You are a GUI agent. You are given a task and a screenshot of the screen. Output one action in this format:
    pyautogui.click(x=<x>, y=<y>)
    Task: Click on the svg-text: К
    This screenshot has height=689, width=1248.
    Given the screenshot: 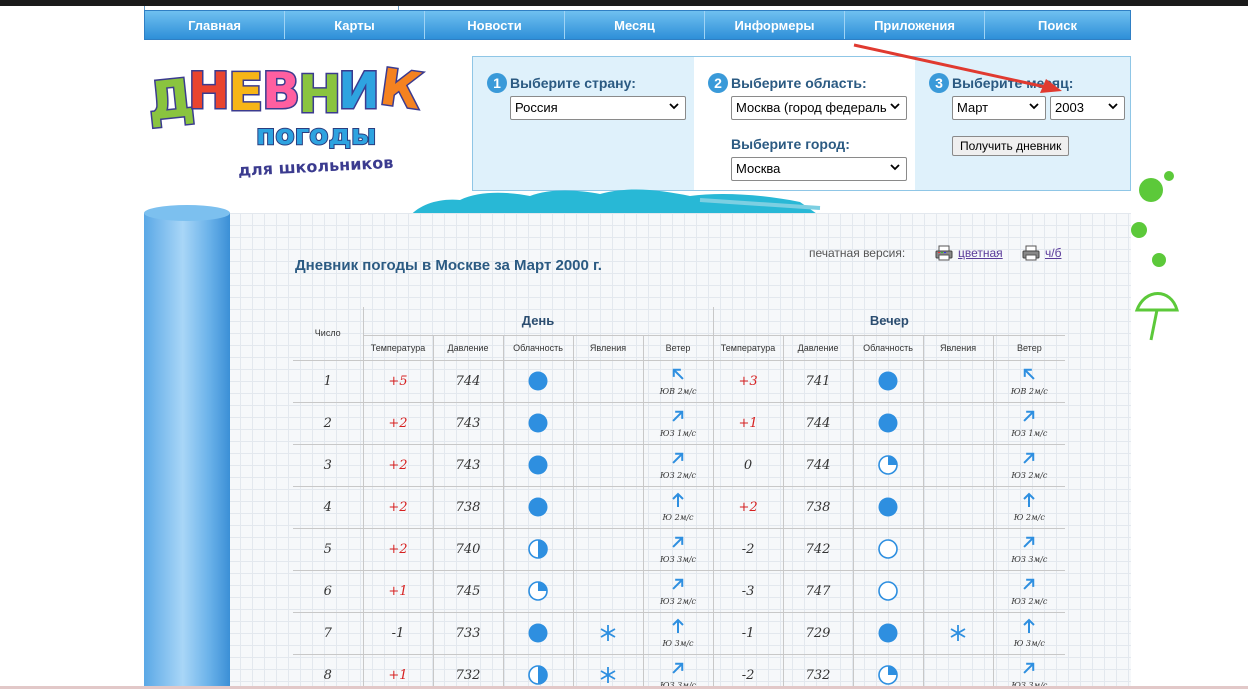 What is the action you would take?
    pyautogui.click(x=401, y=89)
    